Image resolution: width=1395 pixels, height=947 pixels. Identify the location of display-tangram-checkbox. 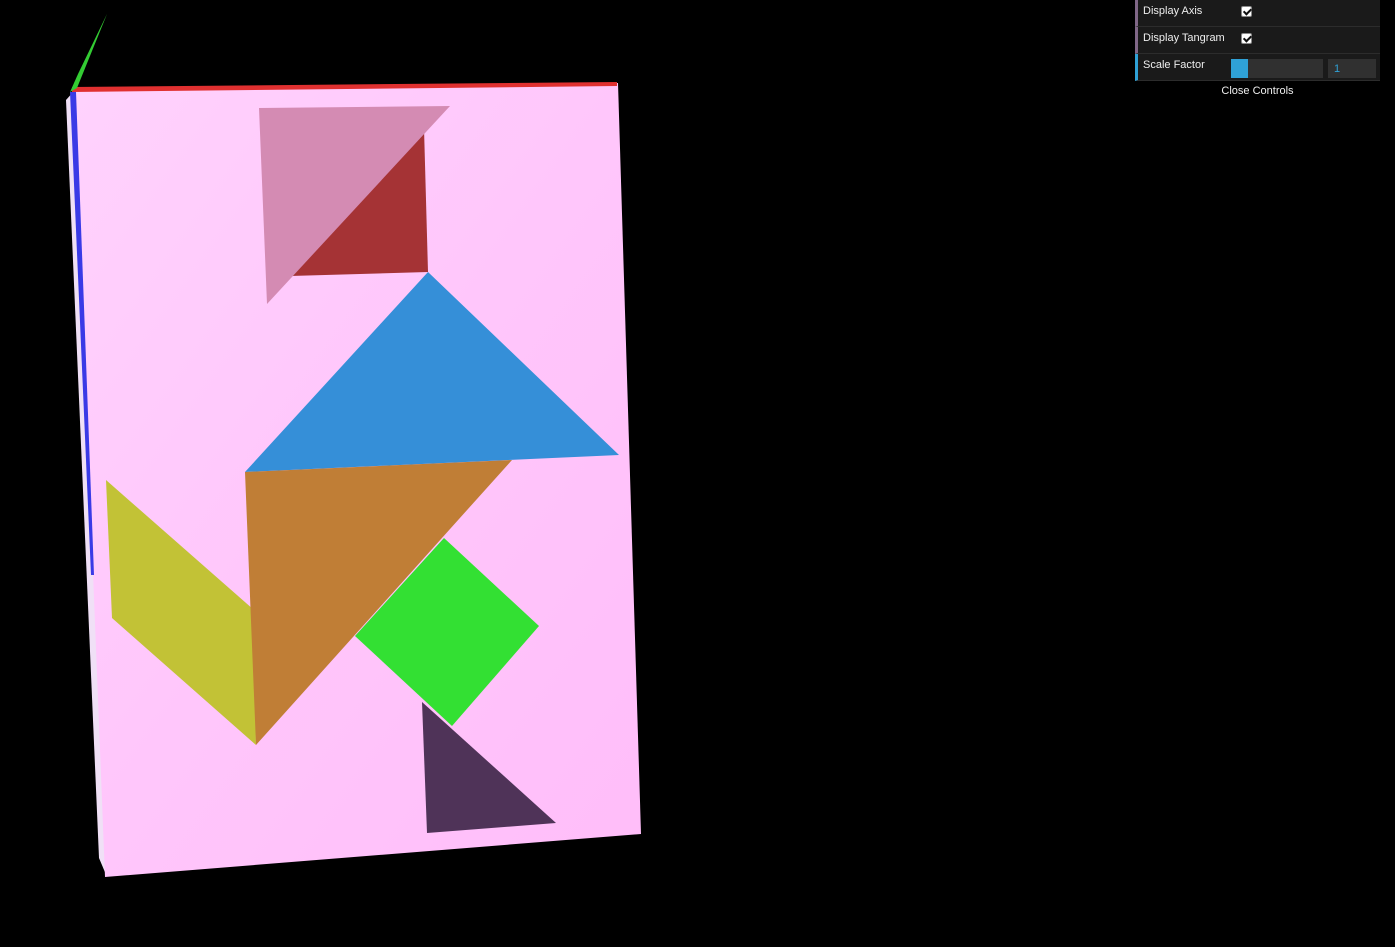
(1246, 38).